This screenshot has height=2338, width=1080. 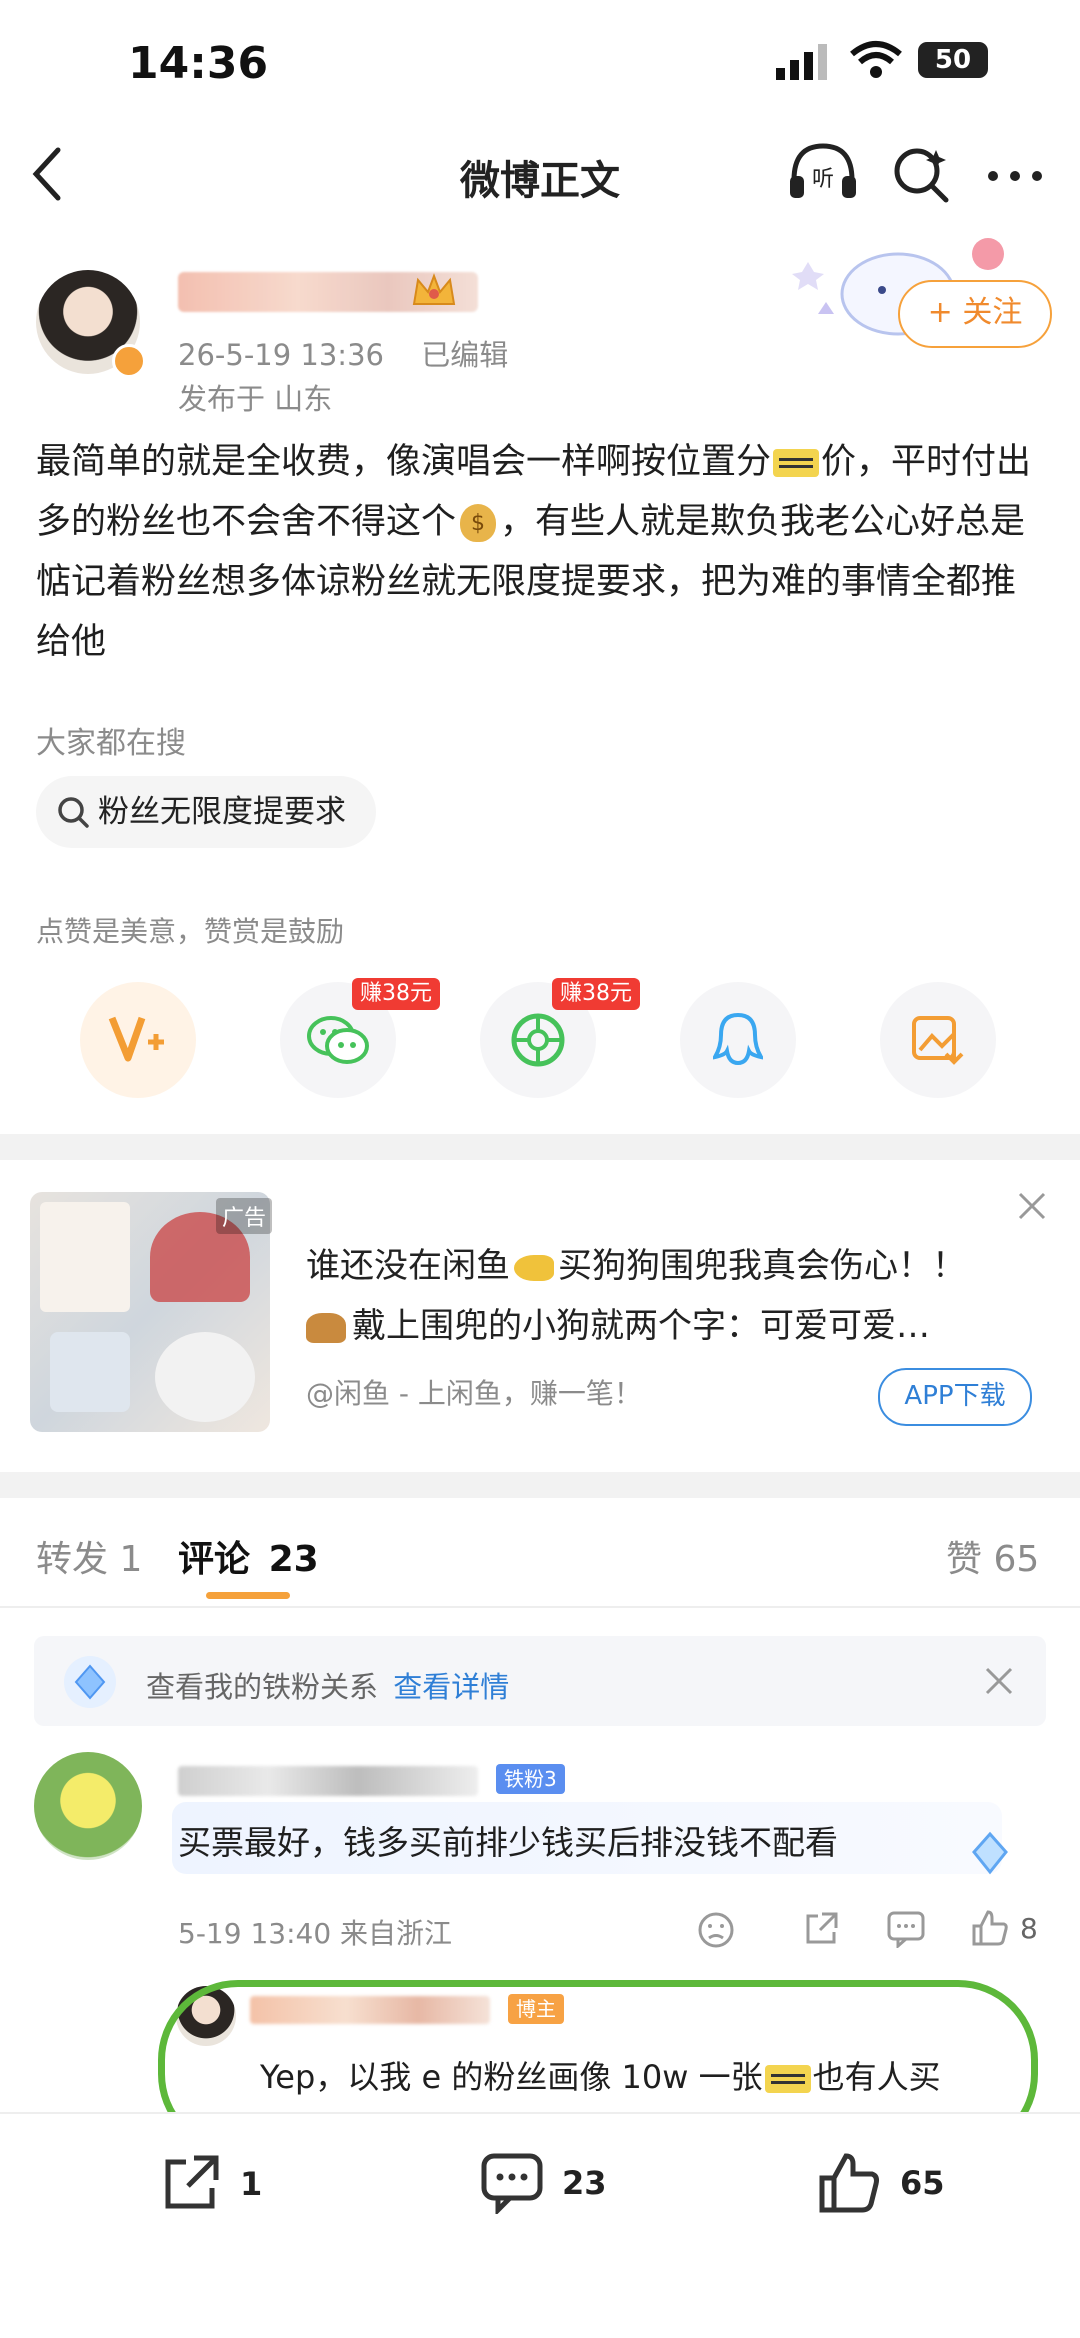 I want to click on signal-icon, so click(x=806, y=64).